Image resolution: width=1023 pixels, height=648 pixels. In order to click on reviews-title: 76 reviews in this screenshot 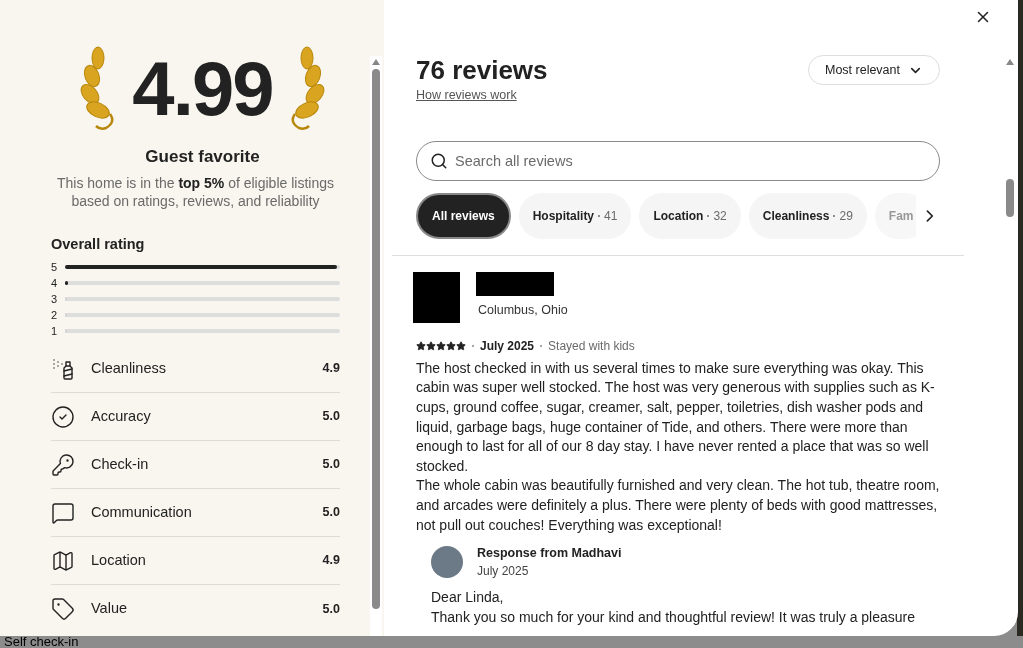, I will do `click(482, 70)`.